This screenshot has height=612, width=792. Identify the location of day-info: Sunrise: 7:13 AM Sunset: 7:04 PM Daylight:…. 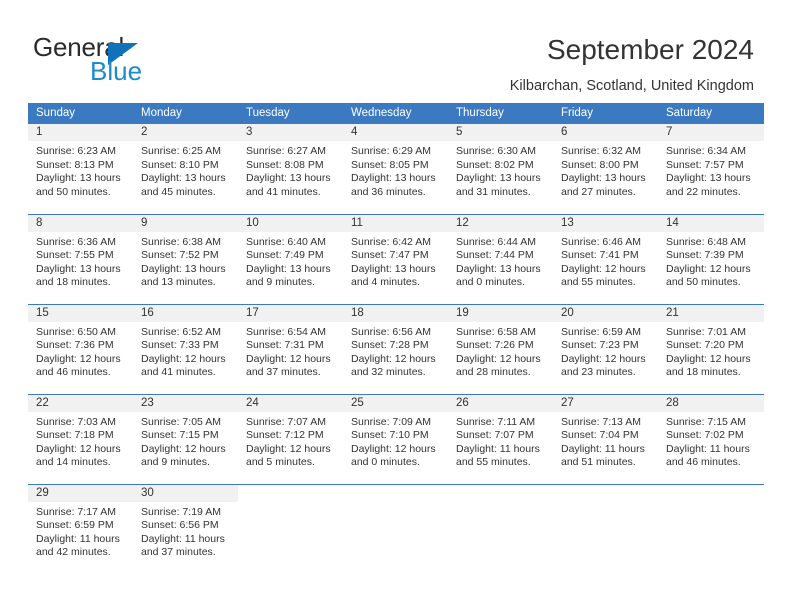
(605, 441).